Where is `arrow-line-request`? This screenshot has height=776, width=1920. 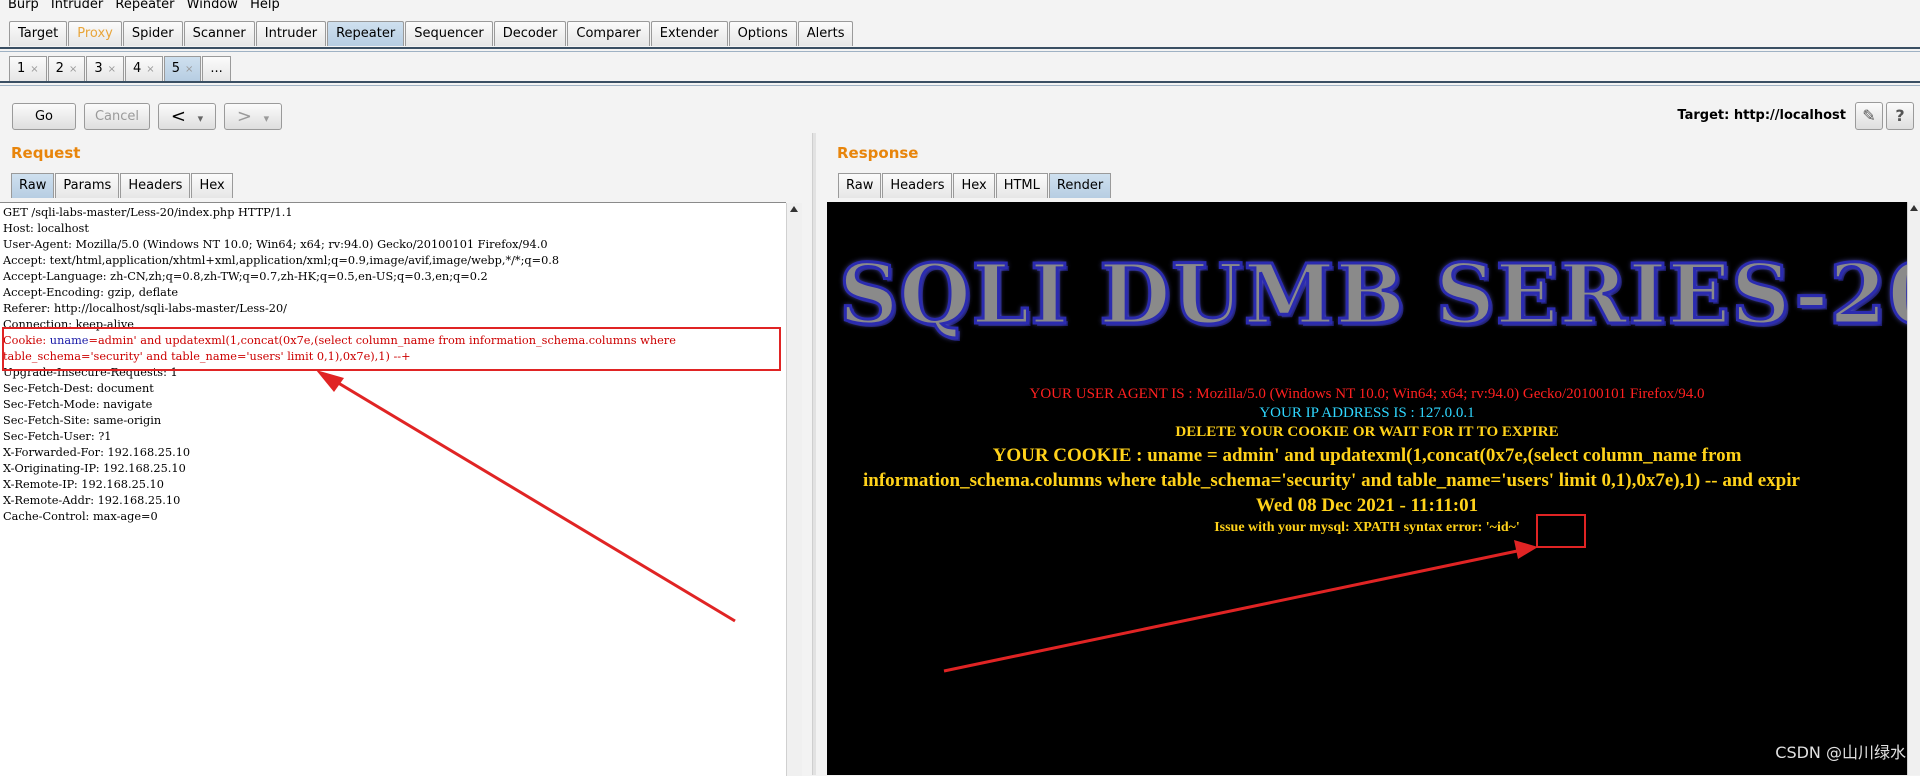
arrow-line-request is located at coordinates (532, 499).